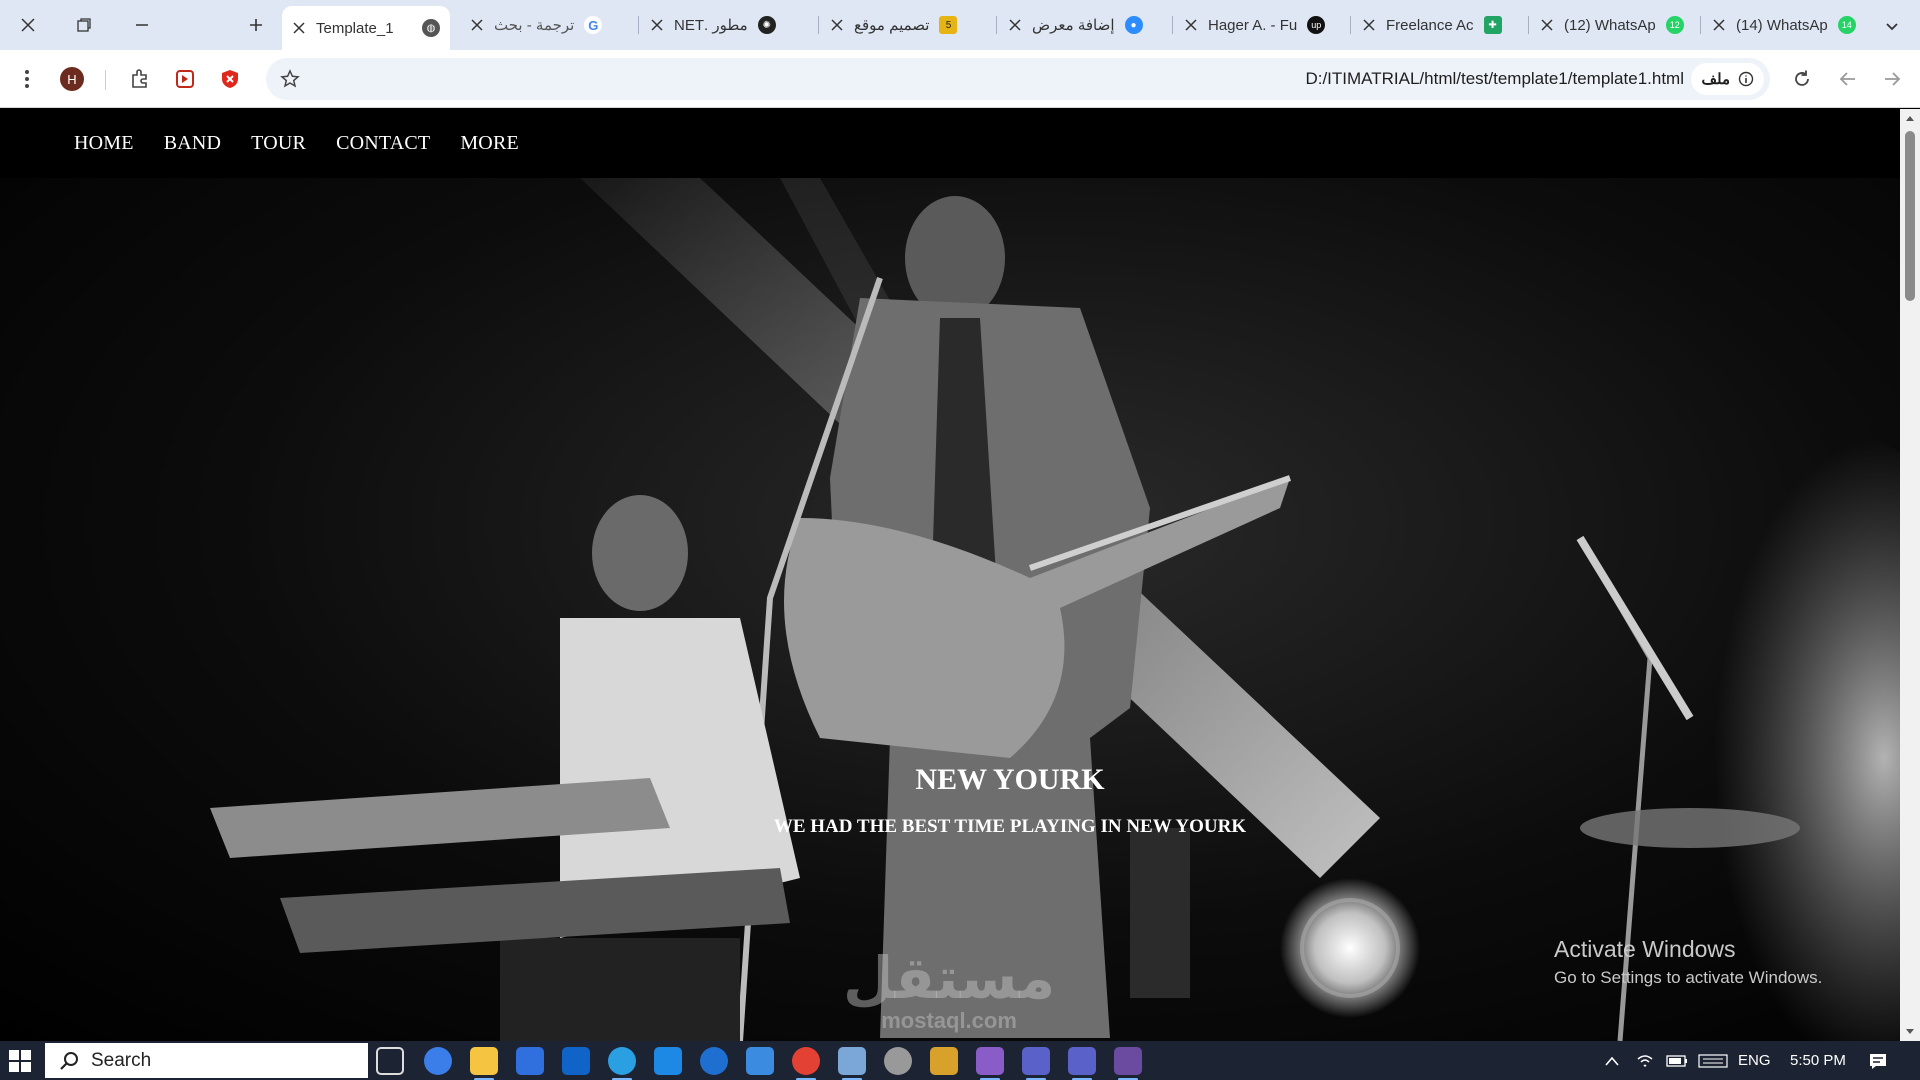  I want to click on store-icon, so click(530, 1061).